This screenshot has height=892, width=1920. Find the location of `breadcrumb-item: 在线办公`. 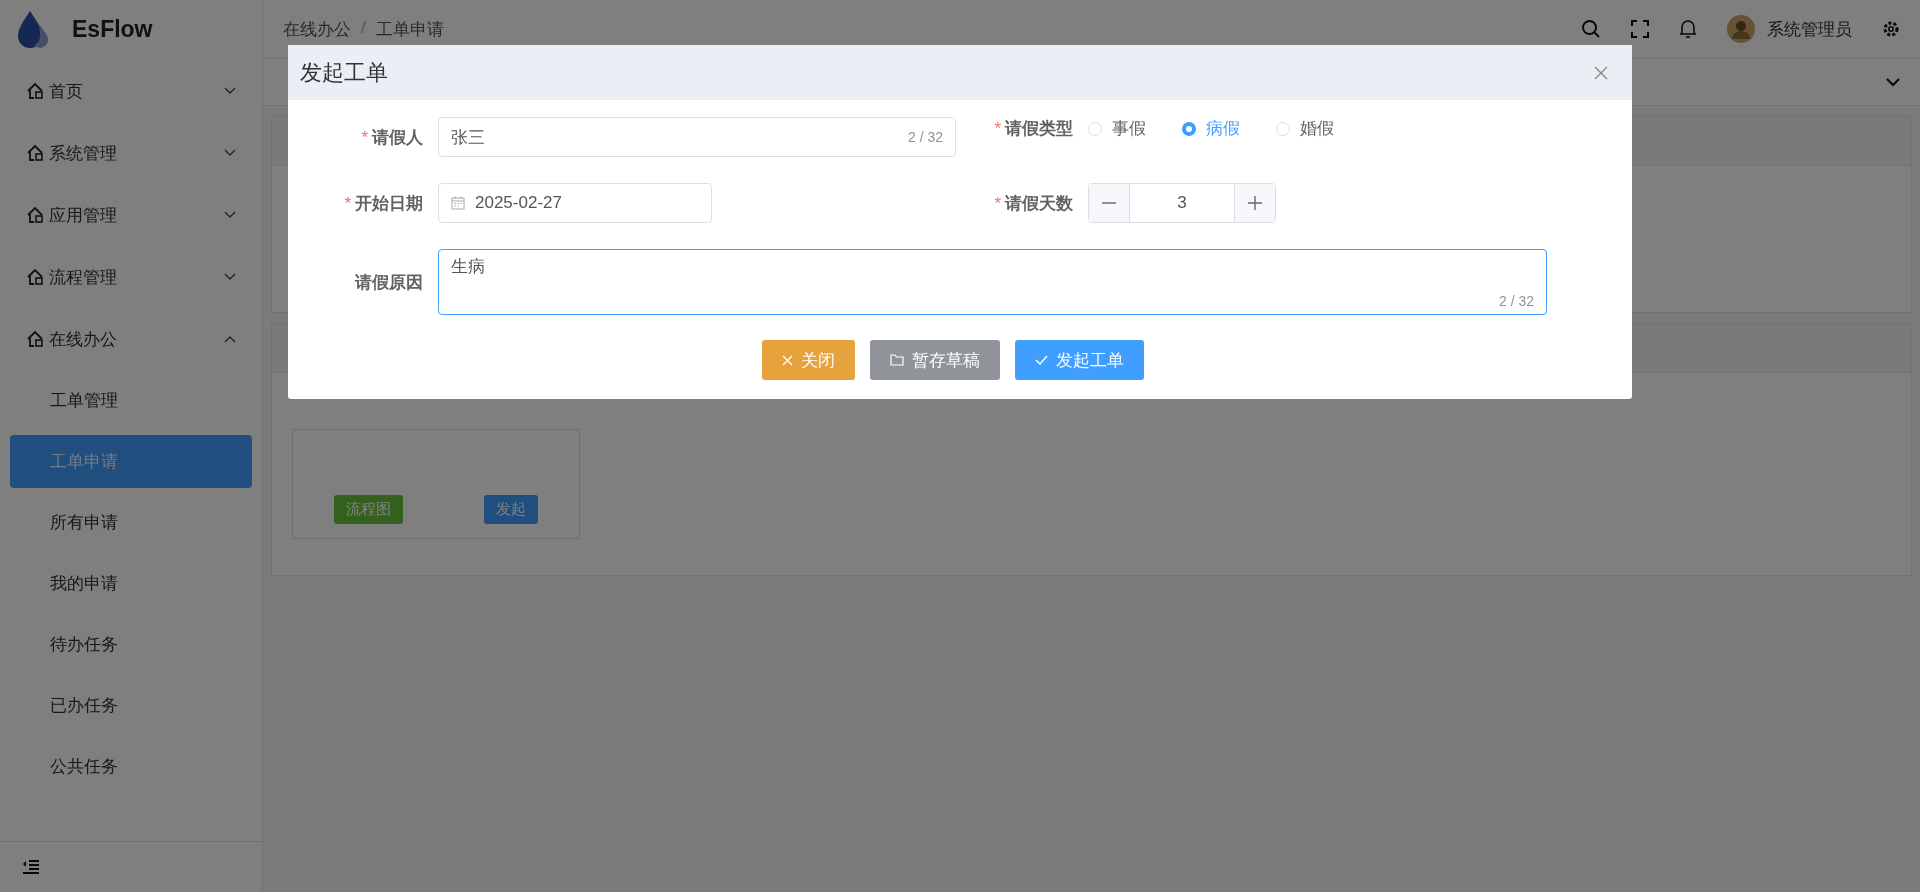

breadcrumb-item: 在线办公 is located at coordinates (317, 29).